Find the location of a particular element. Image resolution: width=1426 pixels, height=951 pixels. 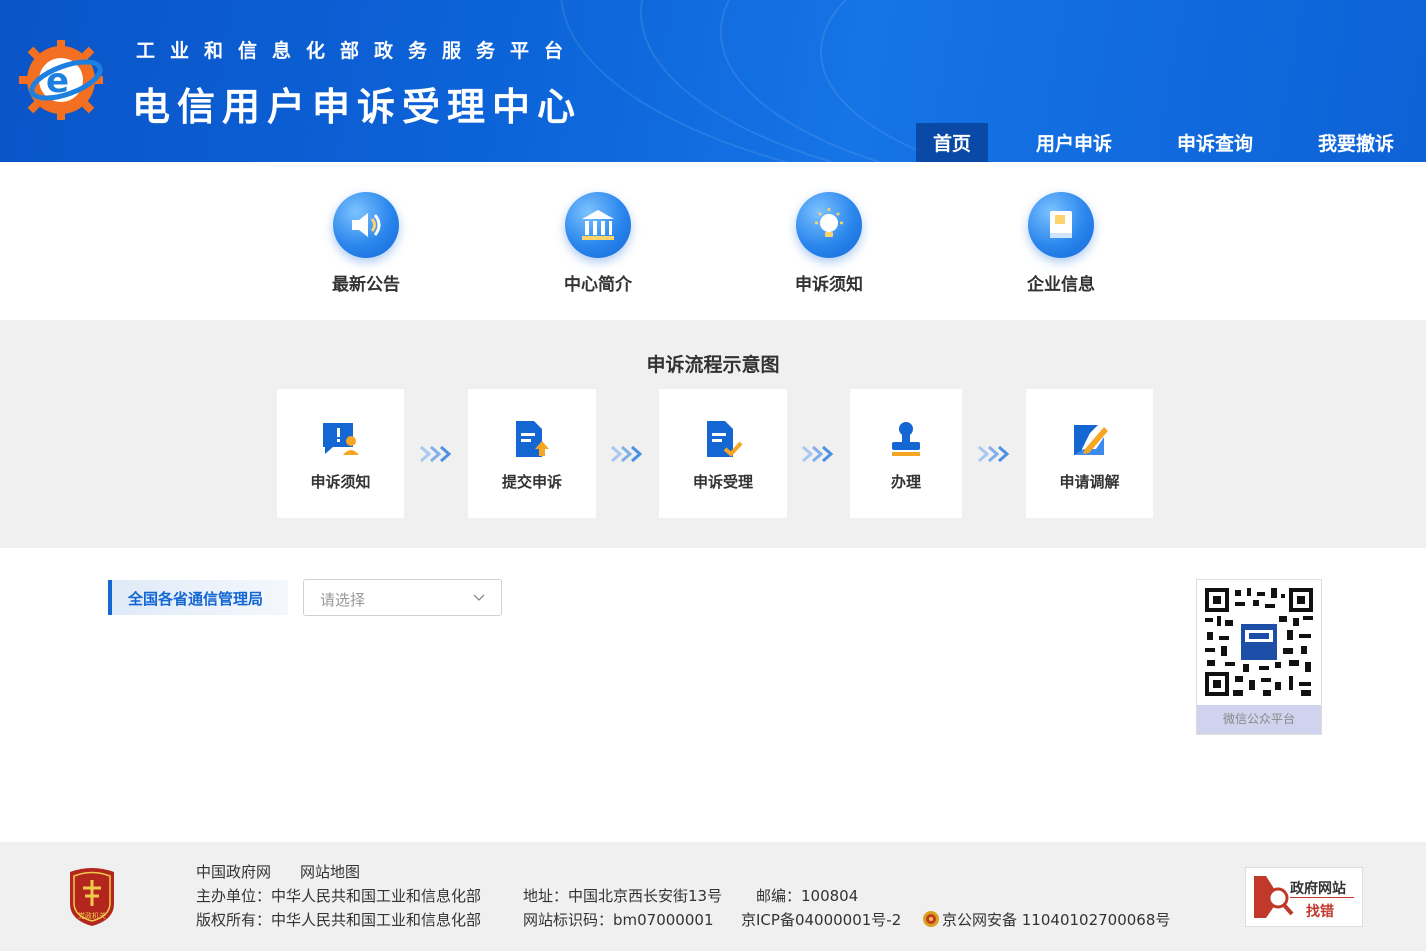

province-label-text: 全国各省通信管理局 is located at coordinates (196, 599).